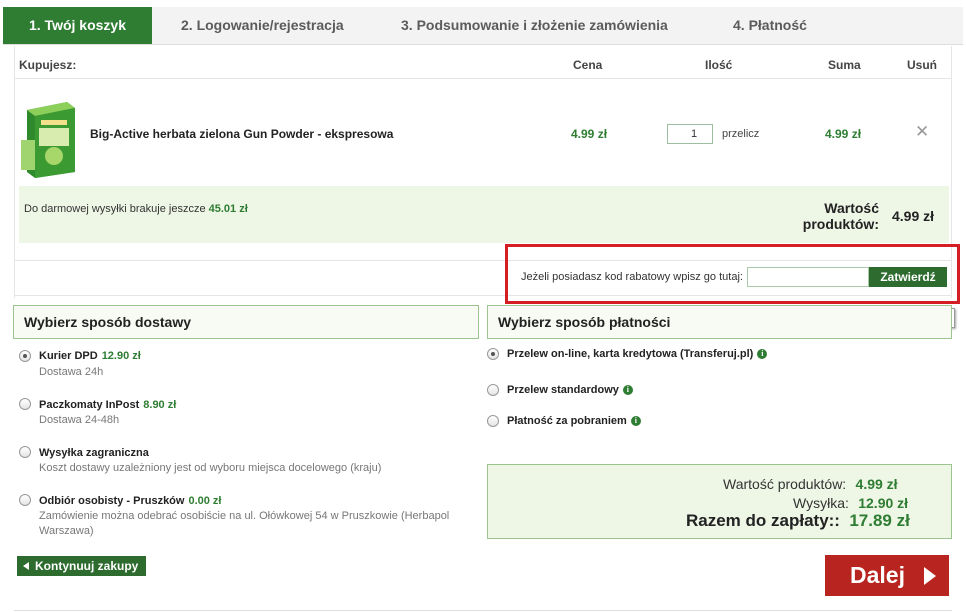 This screenshot has height=612, width=966. I want to click on step-login: 2. Logowanie/rejestracja, so click(262, 25).